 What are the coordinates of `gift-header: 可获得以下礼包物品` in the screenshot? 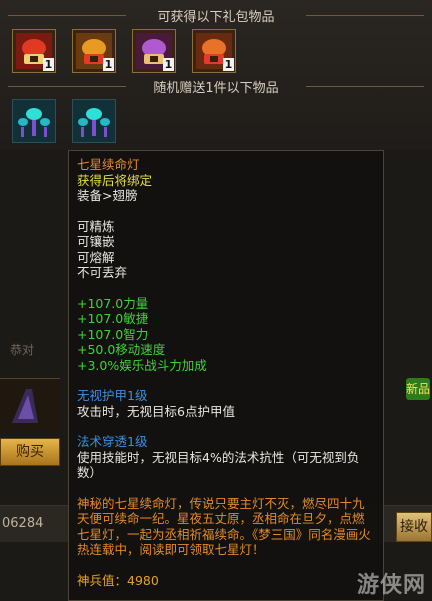 It's located at (216, 15).